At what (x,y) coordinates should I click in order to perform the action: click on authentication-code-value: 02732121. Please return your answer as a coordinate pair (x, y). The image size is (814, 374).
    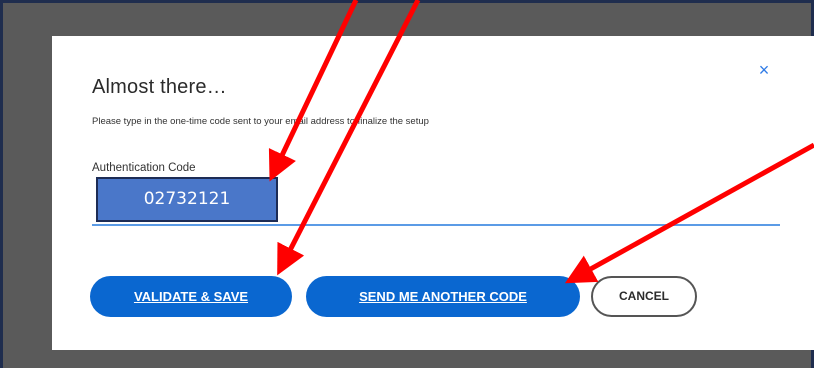
    Looking at the image, I should click on (187, 199).